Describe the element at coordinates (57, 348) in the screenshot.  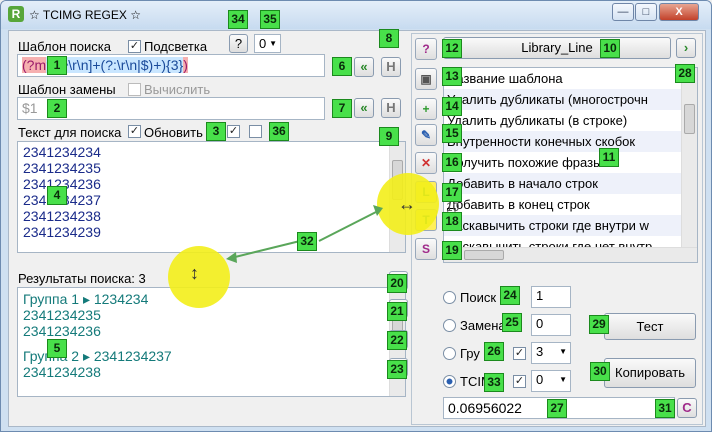
I see `badge: 5` at that location.